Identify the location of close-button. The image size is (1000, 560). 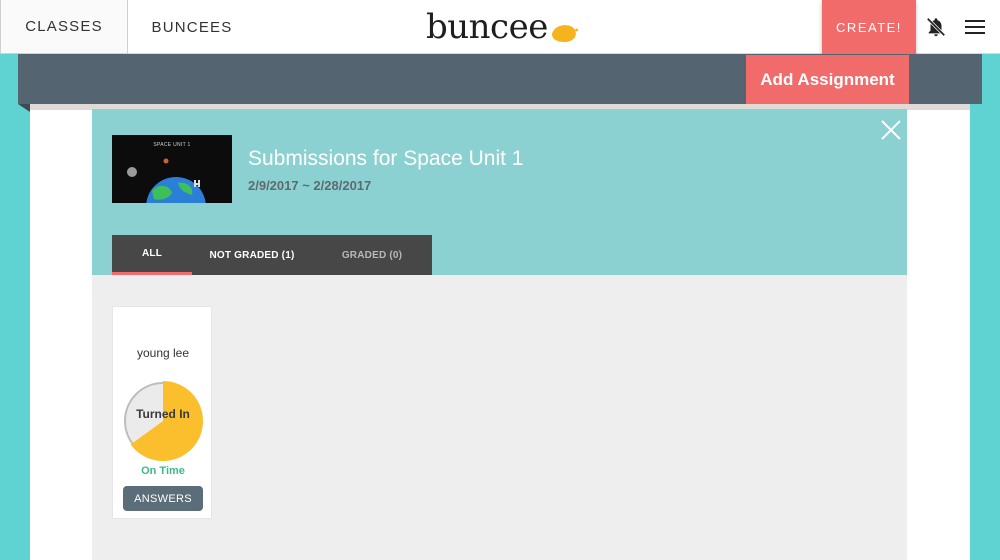
(891, 130).